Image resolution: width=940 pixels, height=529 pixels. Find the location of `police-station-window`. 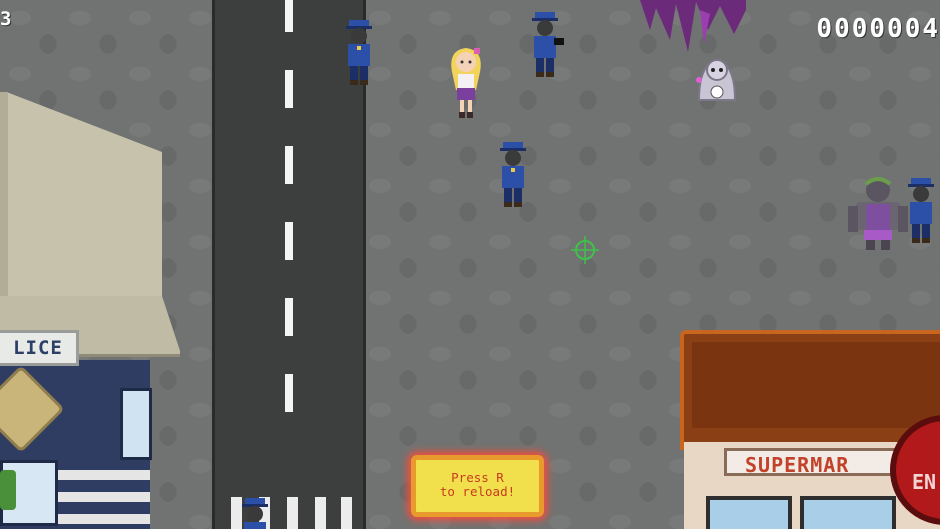

police-station-window is located at coordinates (136, 424).